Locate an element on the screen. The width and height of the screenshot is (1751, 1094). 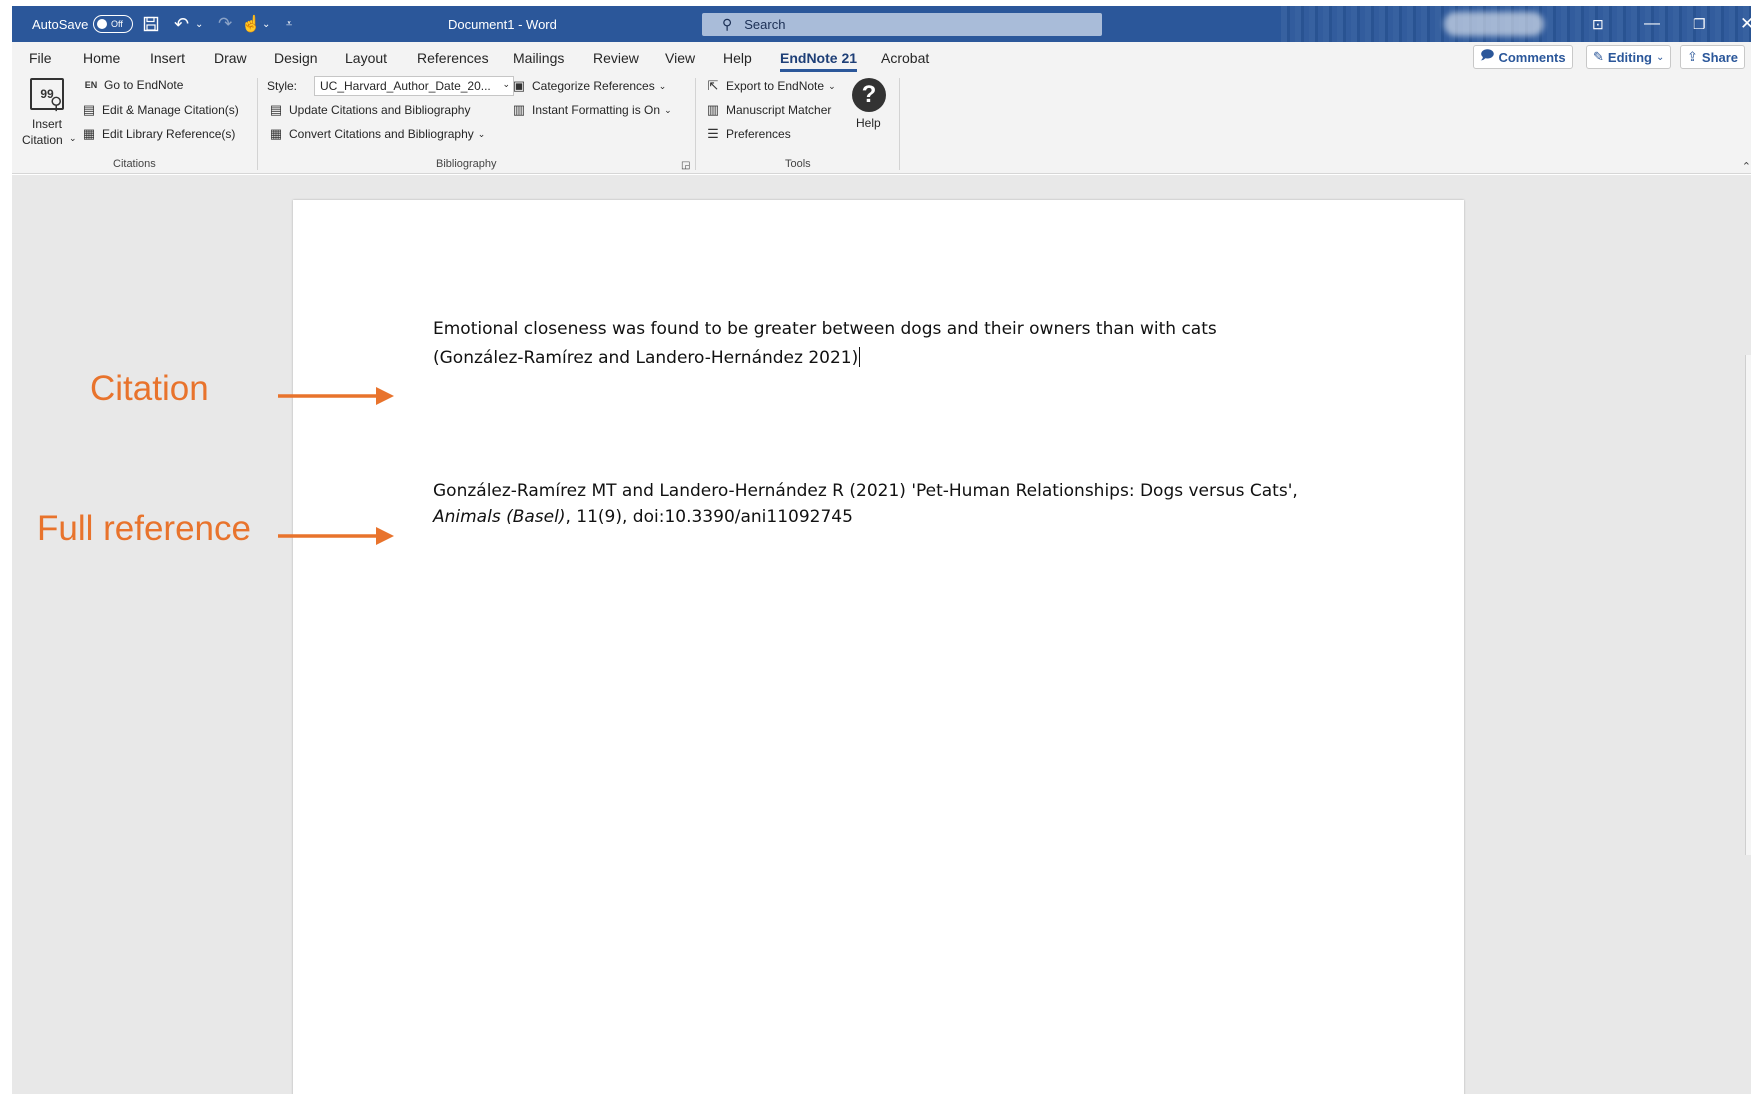
tab-mailings: Mailings is located at coordinates (538, 58).